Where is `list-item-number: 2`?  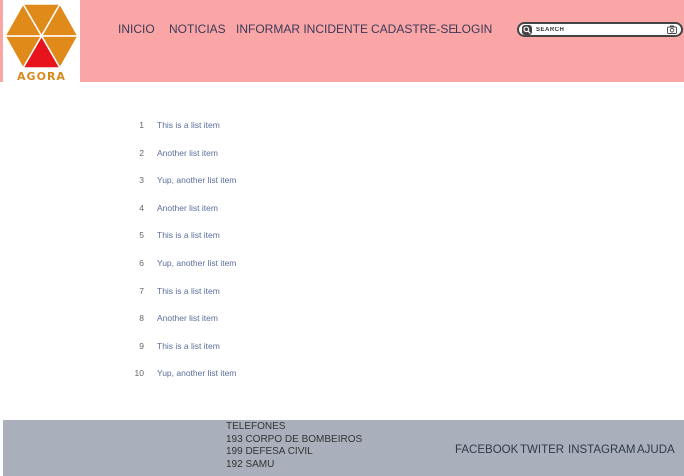 list-item-number: 2 is located at coordinates (141, 152).